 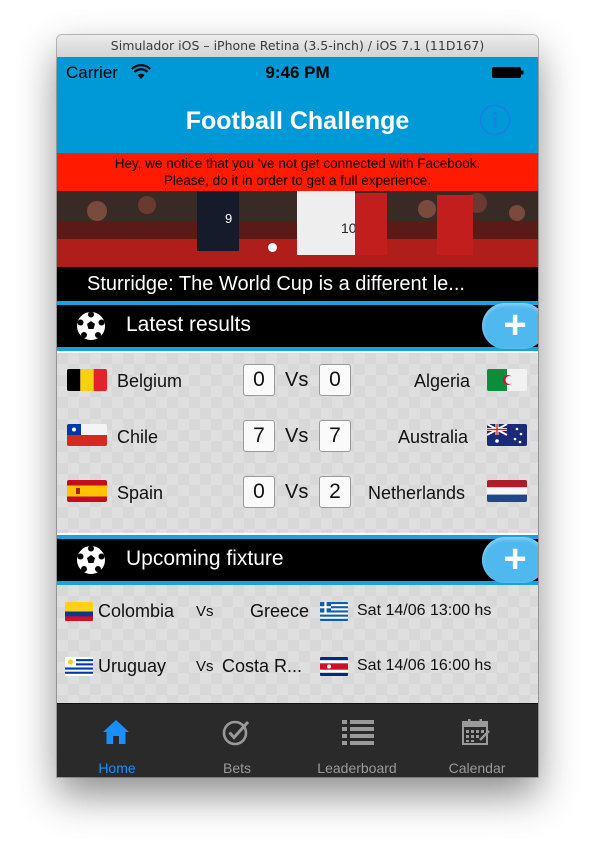 What do you see at coordinates (335, 436) in the screenshot?
I see `away-score: 7` at bounding box center [335, 436].